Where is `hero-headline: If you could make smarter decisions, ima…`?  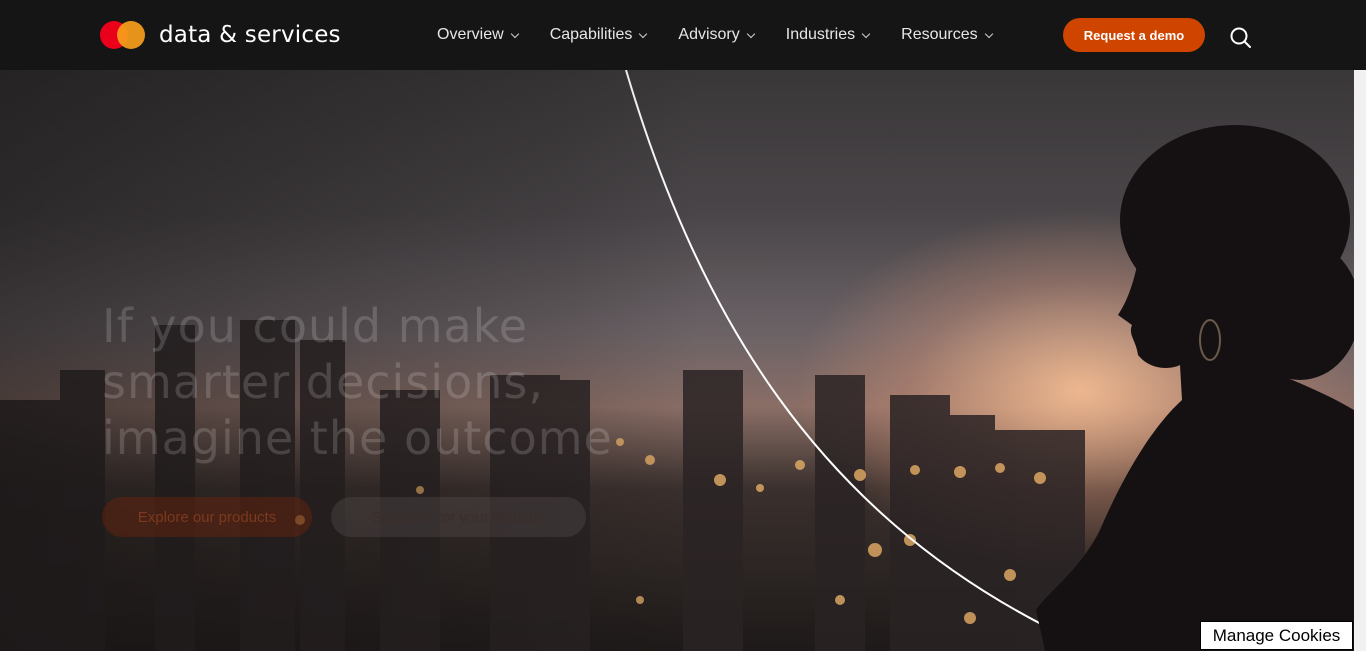 hero-headline: If you could make smarter decisions, ima… is located at coordinates (382, 382).